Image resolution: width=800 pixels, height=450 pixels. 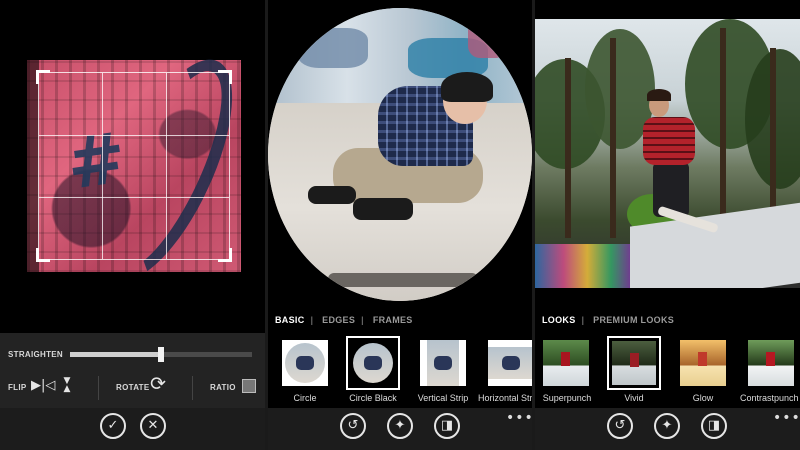 What do you see at coordinates (132, 370) in the screenshot?
I see `crop-tools: STRAIGHTEN FLIP ▶|◁ ▼ ▲ ROTATE ⟳ RATIO` at bounding box center [132, 370].